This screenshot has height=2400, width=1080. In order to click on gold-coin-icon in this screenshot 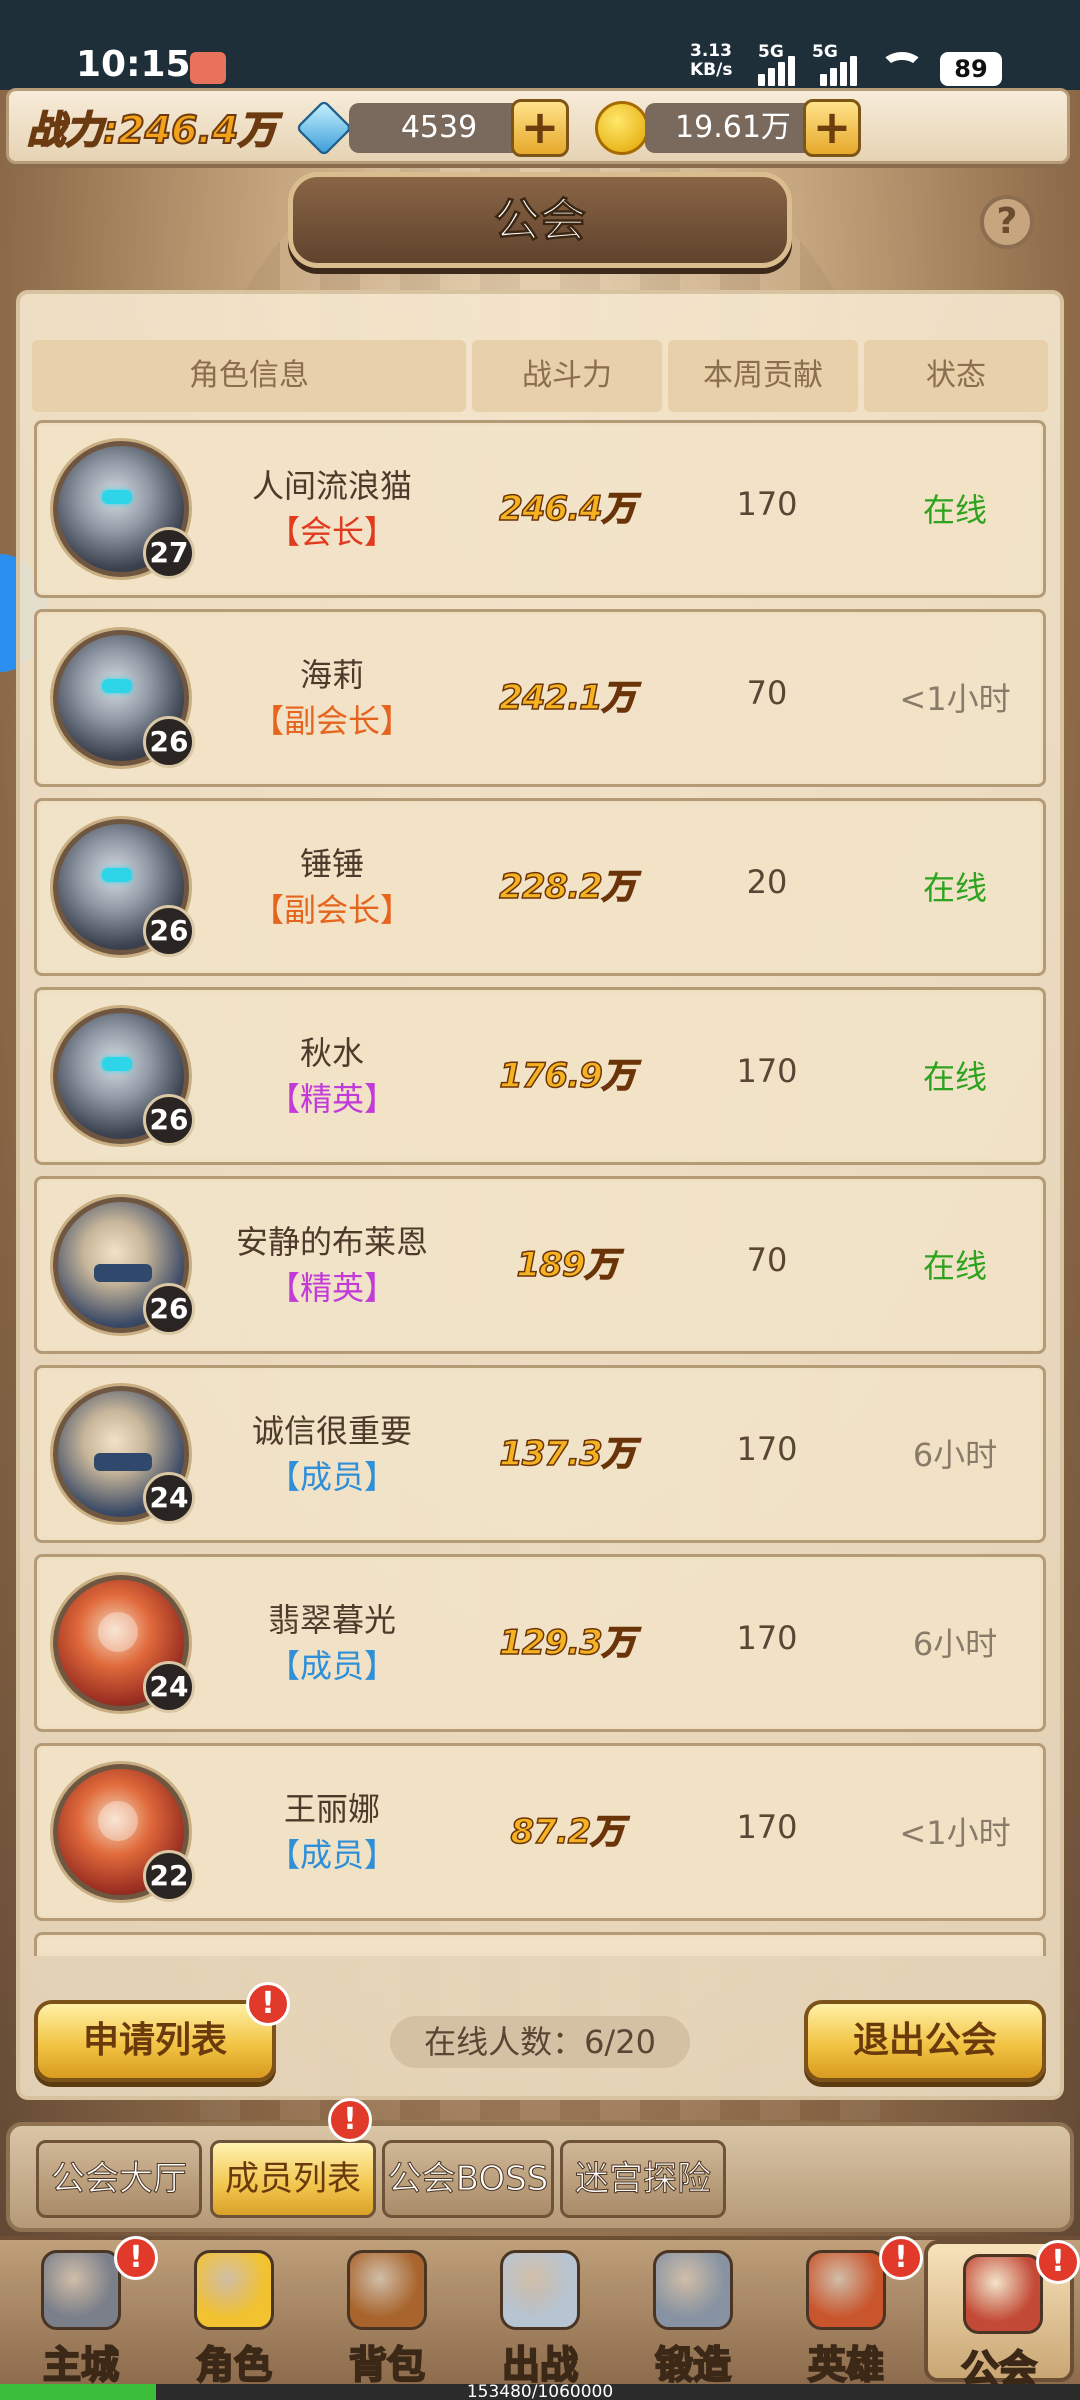, I will do `click(622, 128)`.